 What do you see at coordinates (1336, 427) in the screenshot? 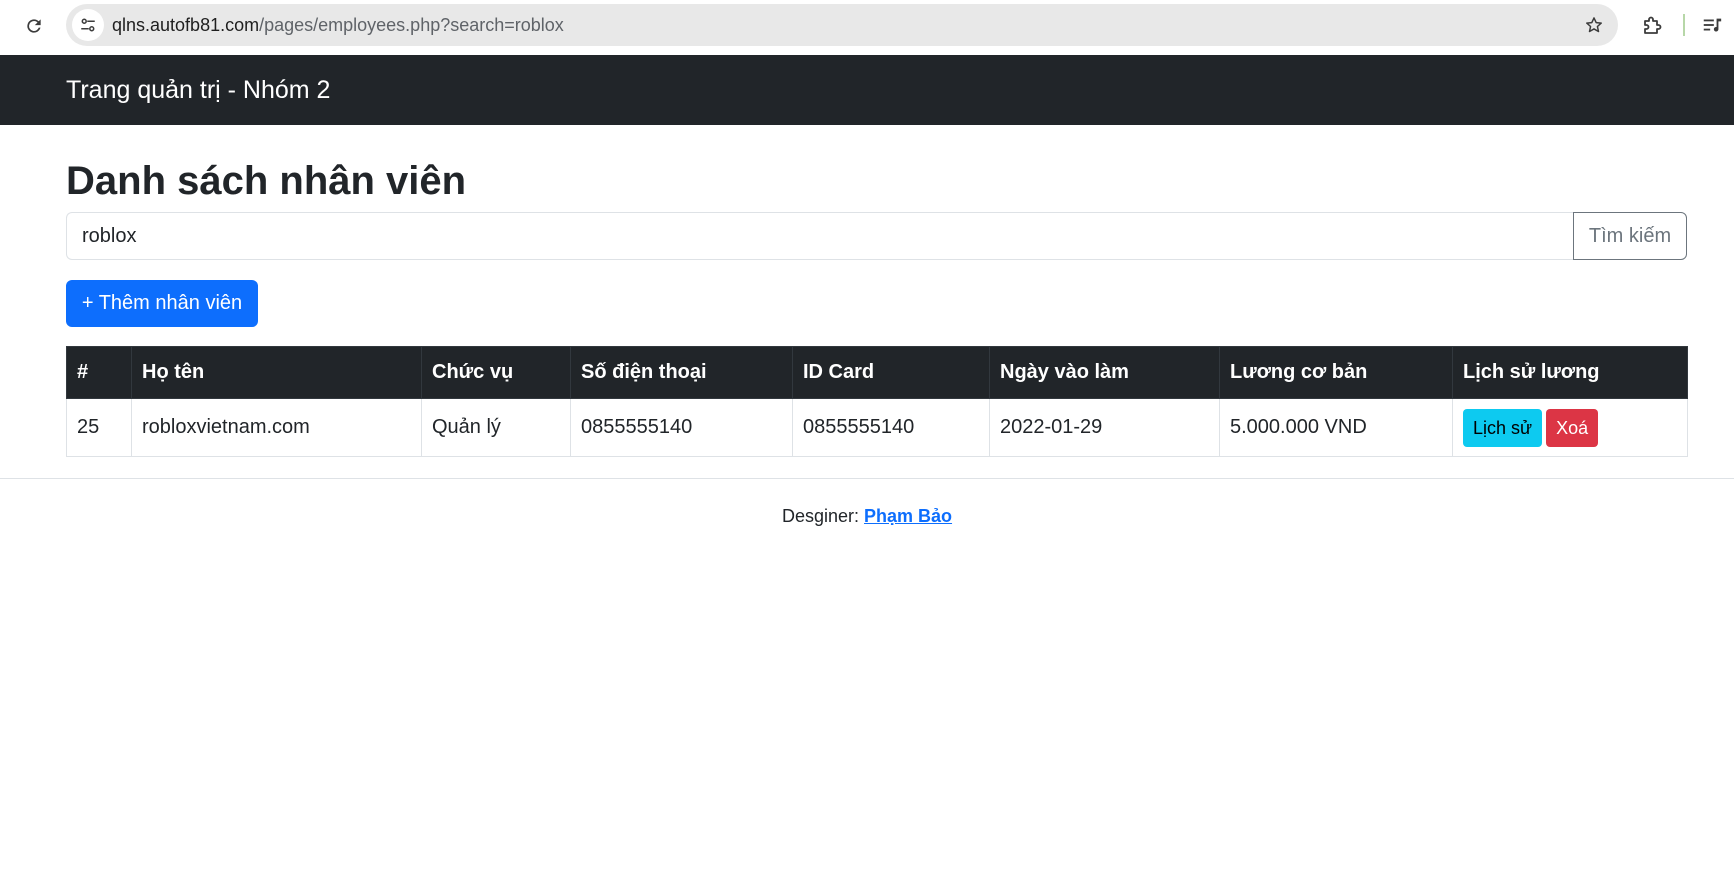
I see `cell-salary: 5.000.000 VND` at bounding box center [1336, 427].